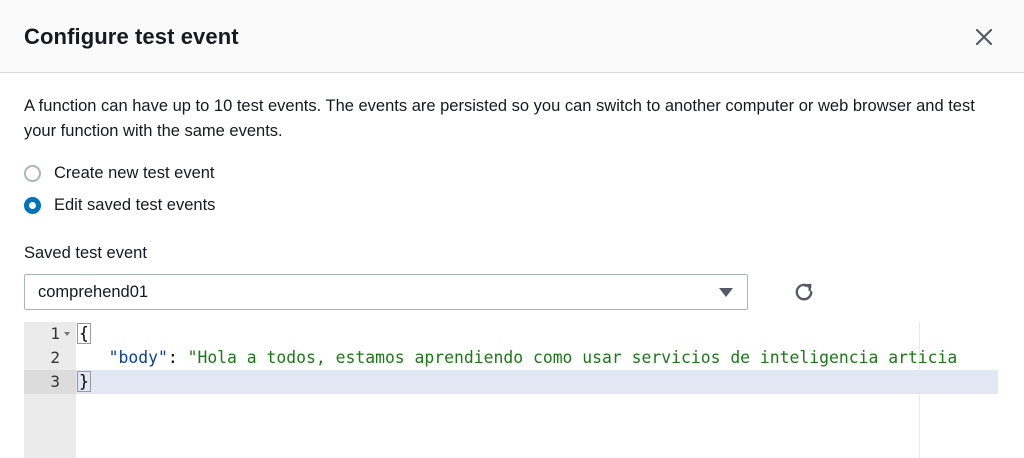 This screenshot has width=1024, height=458. What do you see at coordinates (726, 292) in the screenshot?
I see `caret-down-icon` at bounding box center [726, 292].